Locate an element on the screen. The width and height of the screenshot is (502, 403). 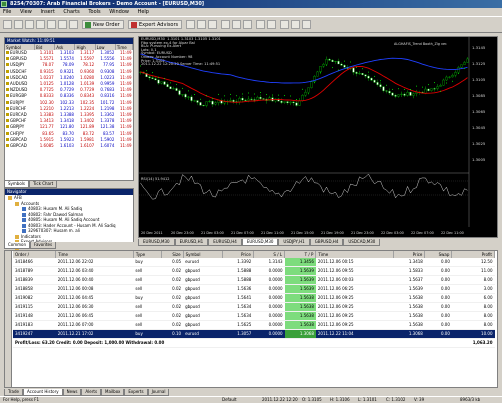
market-watch-row: GBPJPY 121.77 121.80 121.89 121.38 11:49 is located at coordinates (69, 127).